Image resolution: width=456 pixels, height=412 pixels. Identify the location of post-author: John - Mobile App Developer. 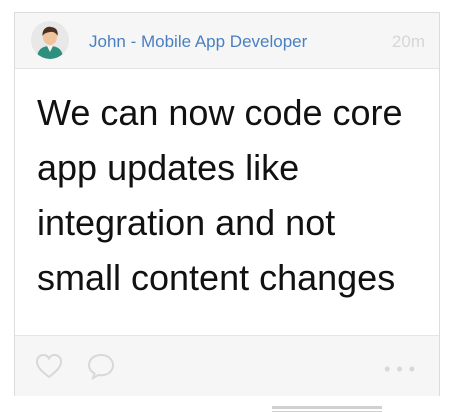
(198, 42).